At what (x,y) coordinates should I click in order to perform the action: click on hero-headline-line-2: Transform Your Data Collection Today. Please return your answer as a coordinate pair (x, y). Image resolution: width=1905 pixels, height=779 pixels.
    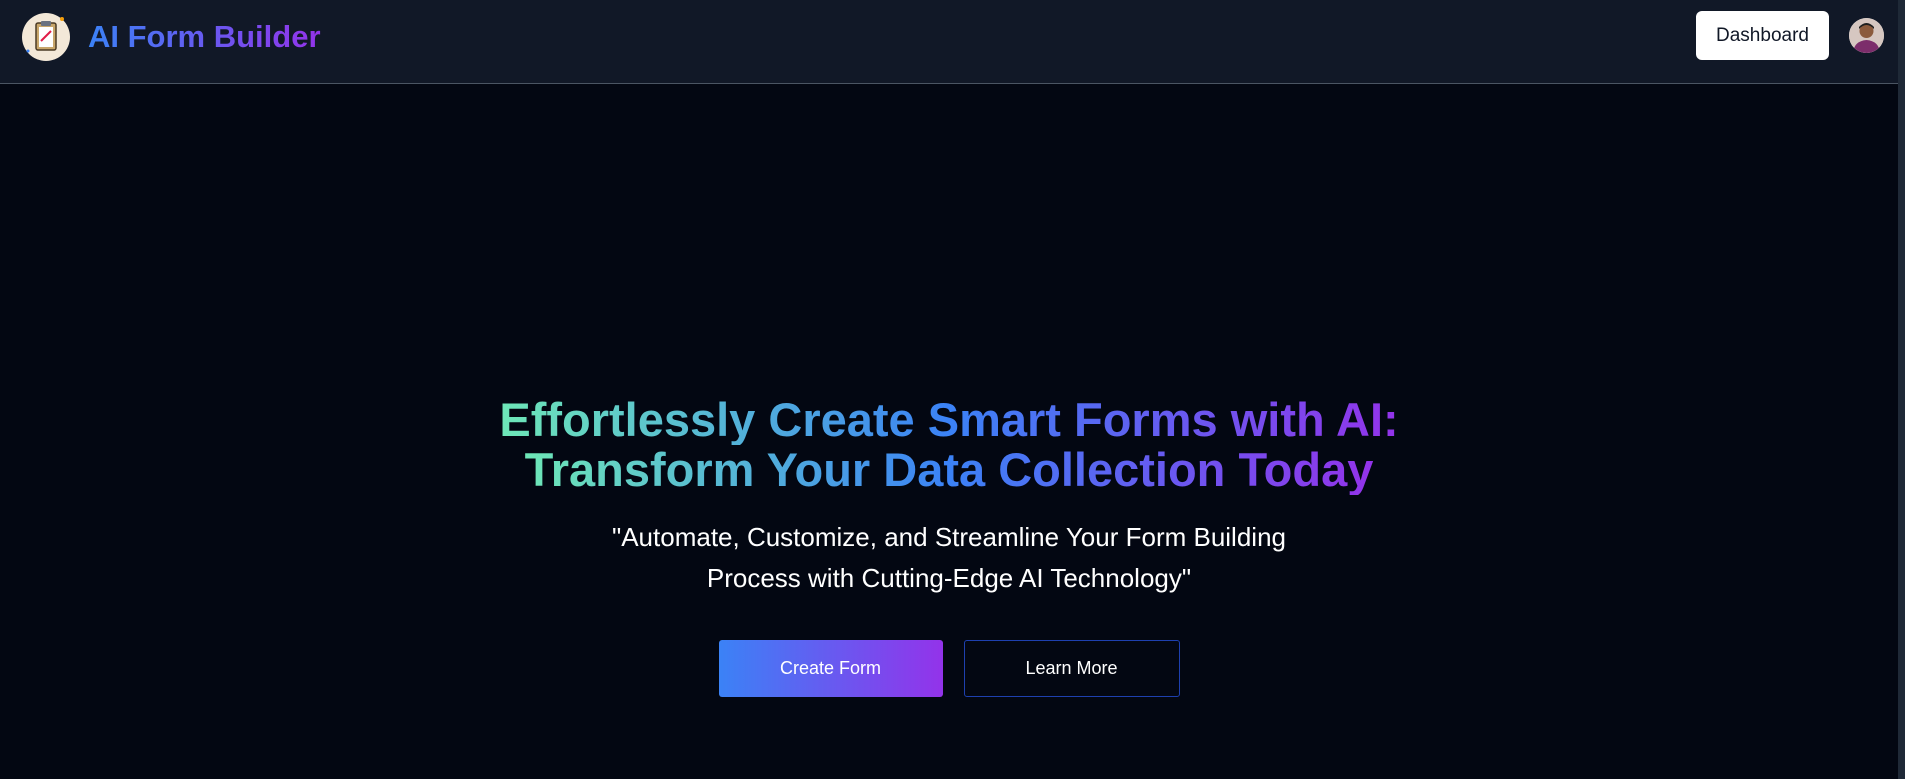
    Looking at the image, I should click on (949, 469).